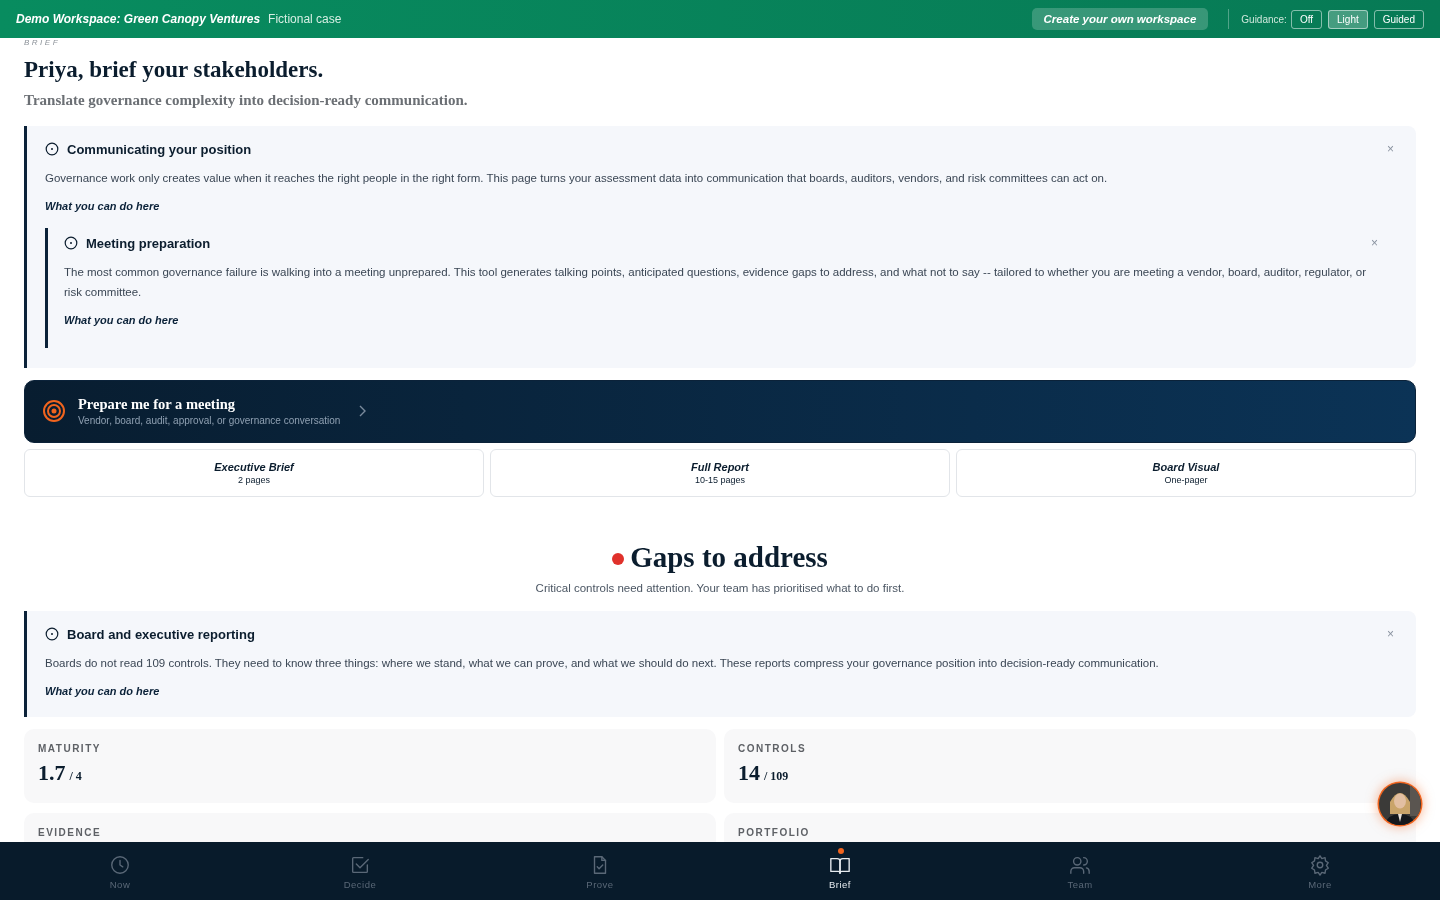 The height and width of the screenshot is (900, 1440). Describe the element at coordinates (602, 663) in the screenshot. I see `panel-text: Boards do not read 109 controls. They need to know three things: where we stand, what we can prove, and what we should do next. These reports compress your governance position into decision-ready communication.` at that location.